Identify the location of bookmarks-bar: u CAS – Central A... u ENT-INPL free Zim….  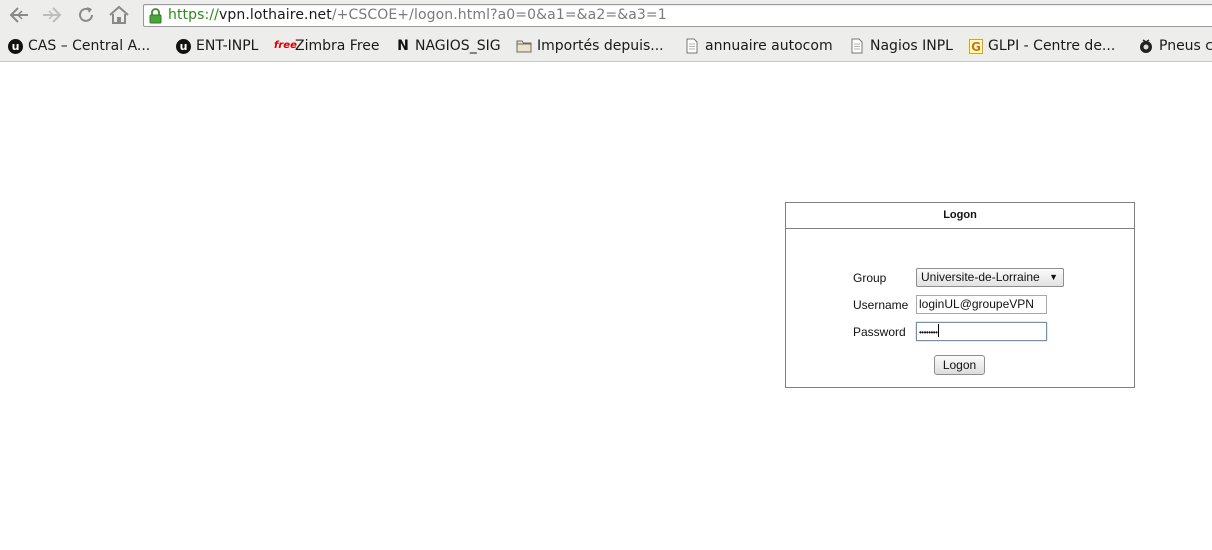
(606, 46).